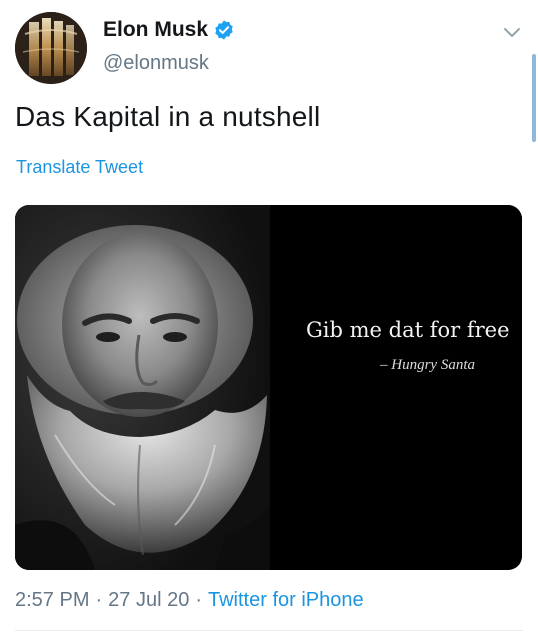 The width and height of the screenshot is (538, 640). What do you see at coordinates (148, 600) in the screenshot?
I see `tweet-date: 27 Jul 20` at bounding box center [148, 600].